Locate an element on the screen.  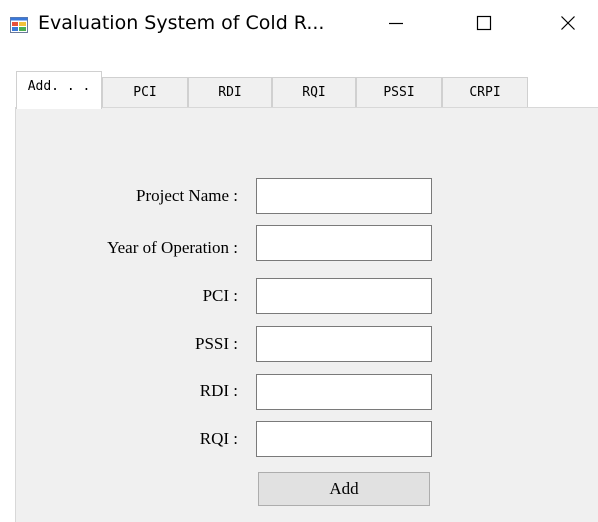
rdi-label: RDI : is located at coordinates (218, 390).